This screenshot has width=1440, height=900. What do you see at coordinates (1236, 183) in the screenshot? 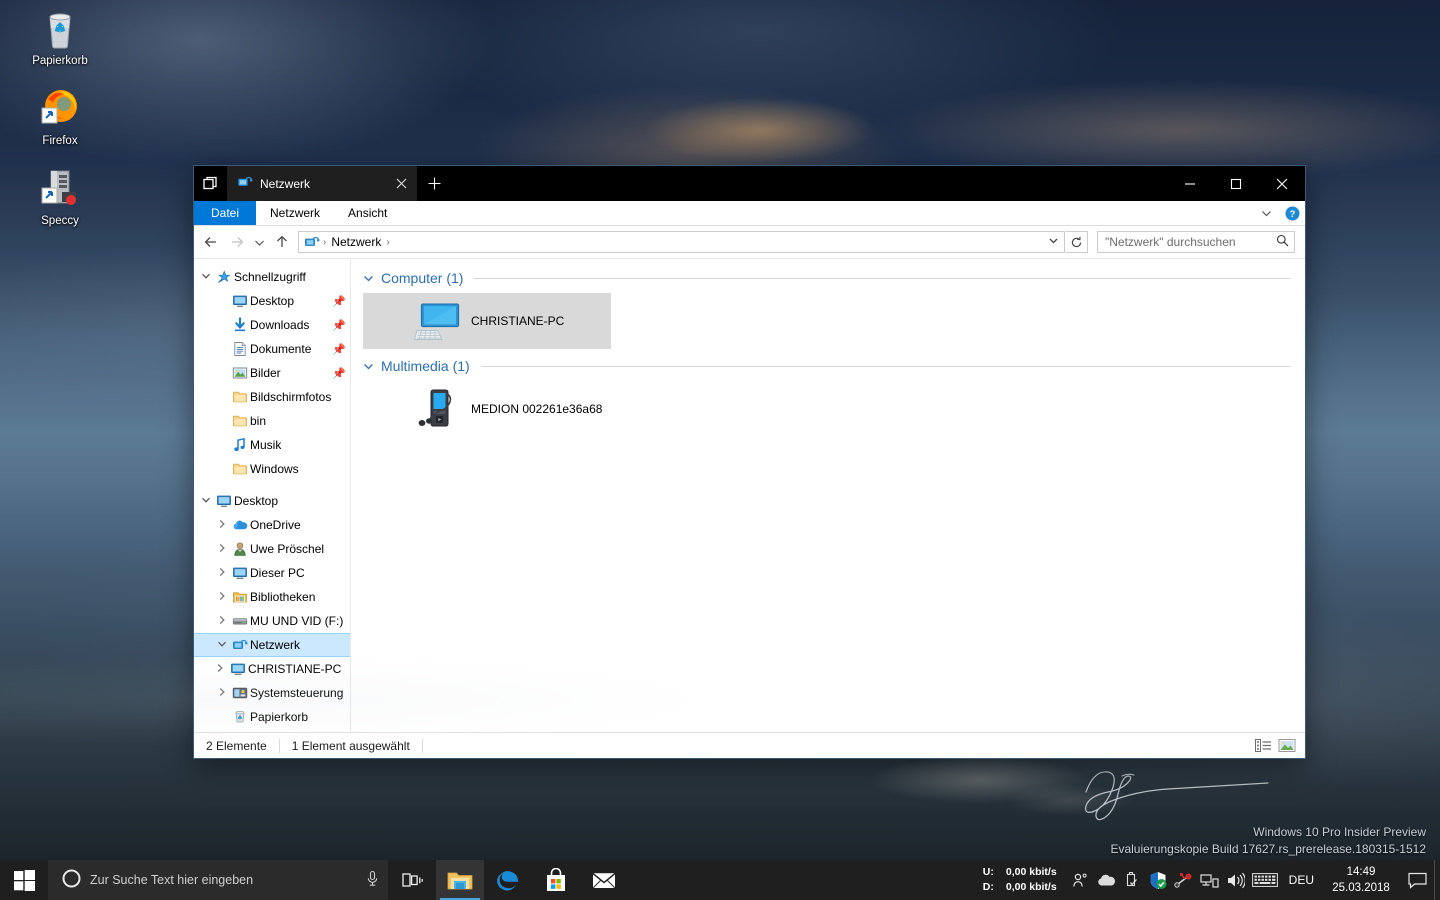
I see `maximize-button` at bounding box center [1236, 183].